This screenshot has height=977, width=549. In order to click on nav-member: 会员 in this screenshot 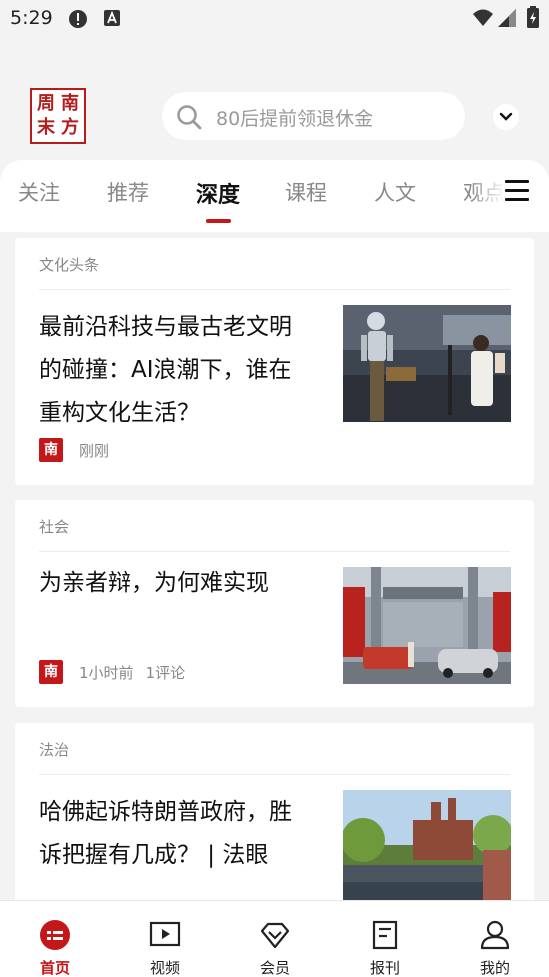, I will do `click(275, 939)`.